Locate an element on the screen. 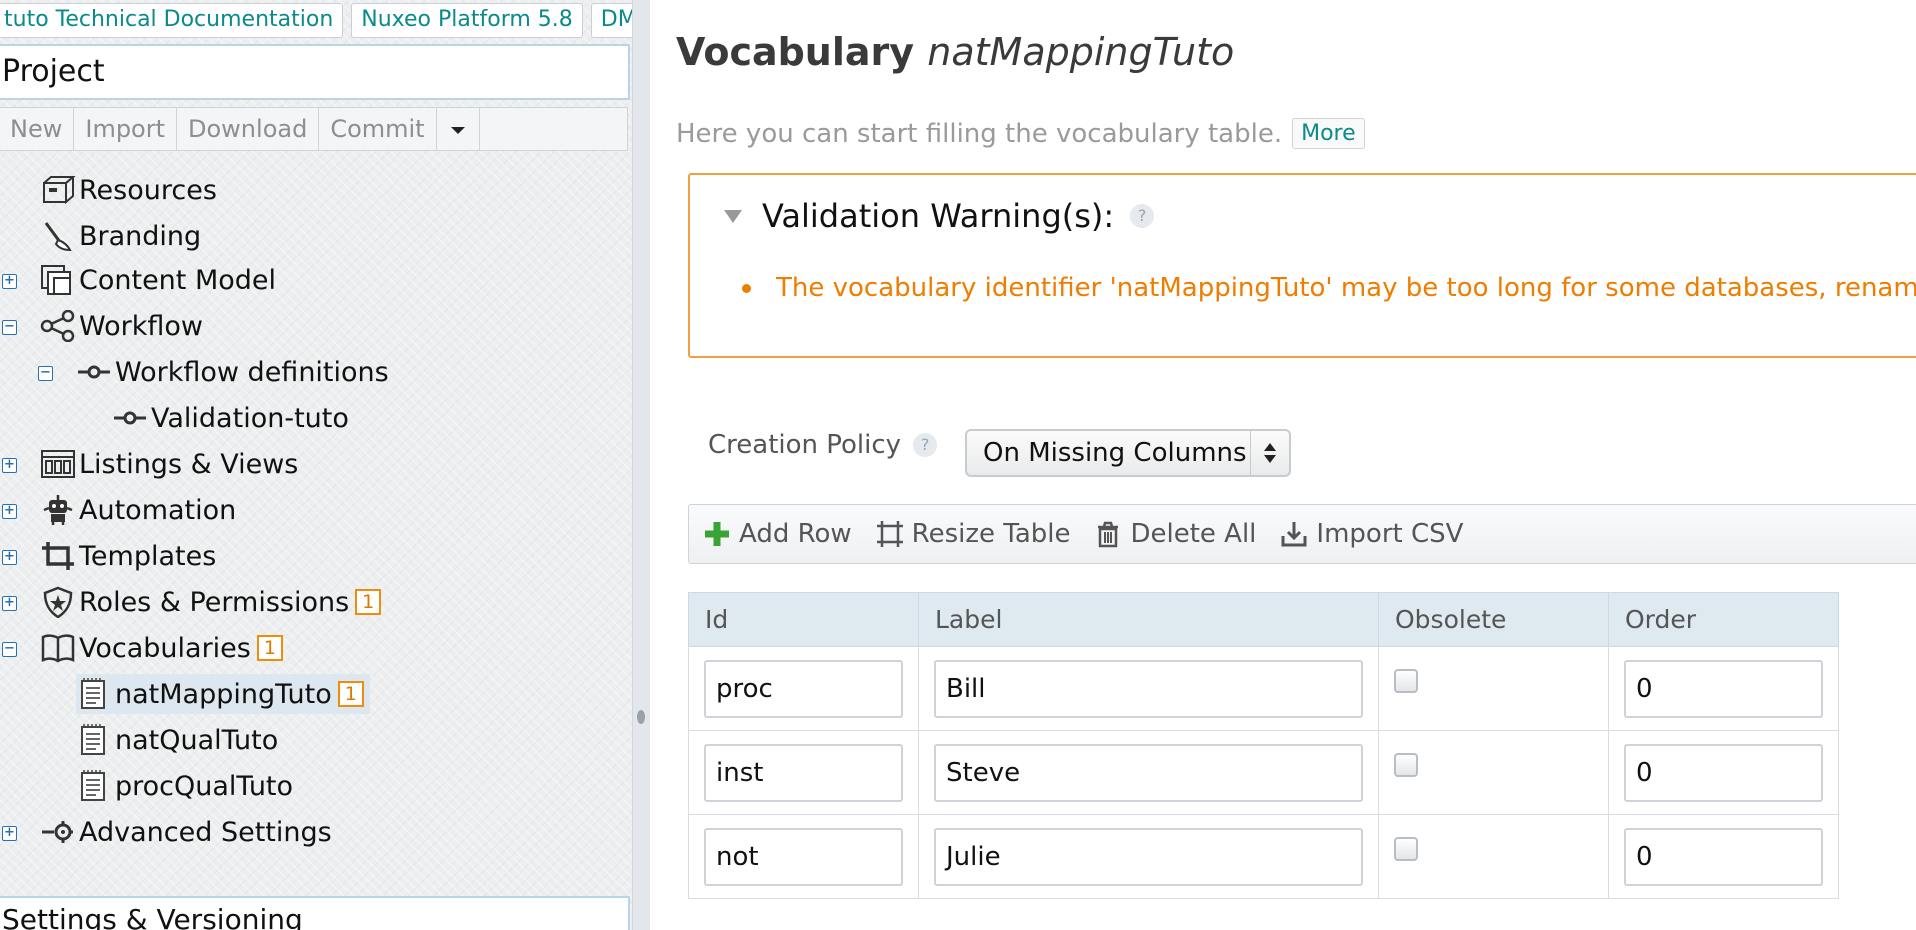 The width and height of the screenshot is (1916, 930). label-input: Steve is located at coordinates (1148, 772).